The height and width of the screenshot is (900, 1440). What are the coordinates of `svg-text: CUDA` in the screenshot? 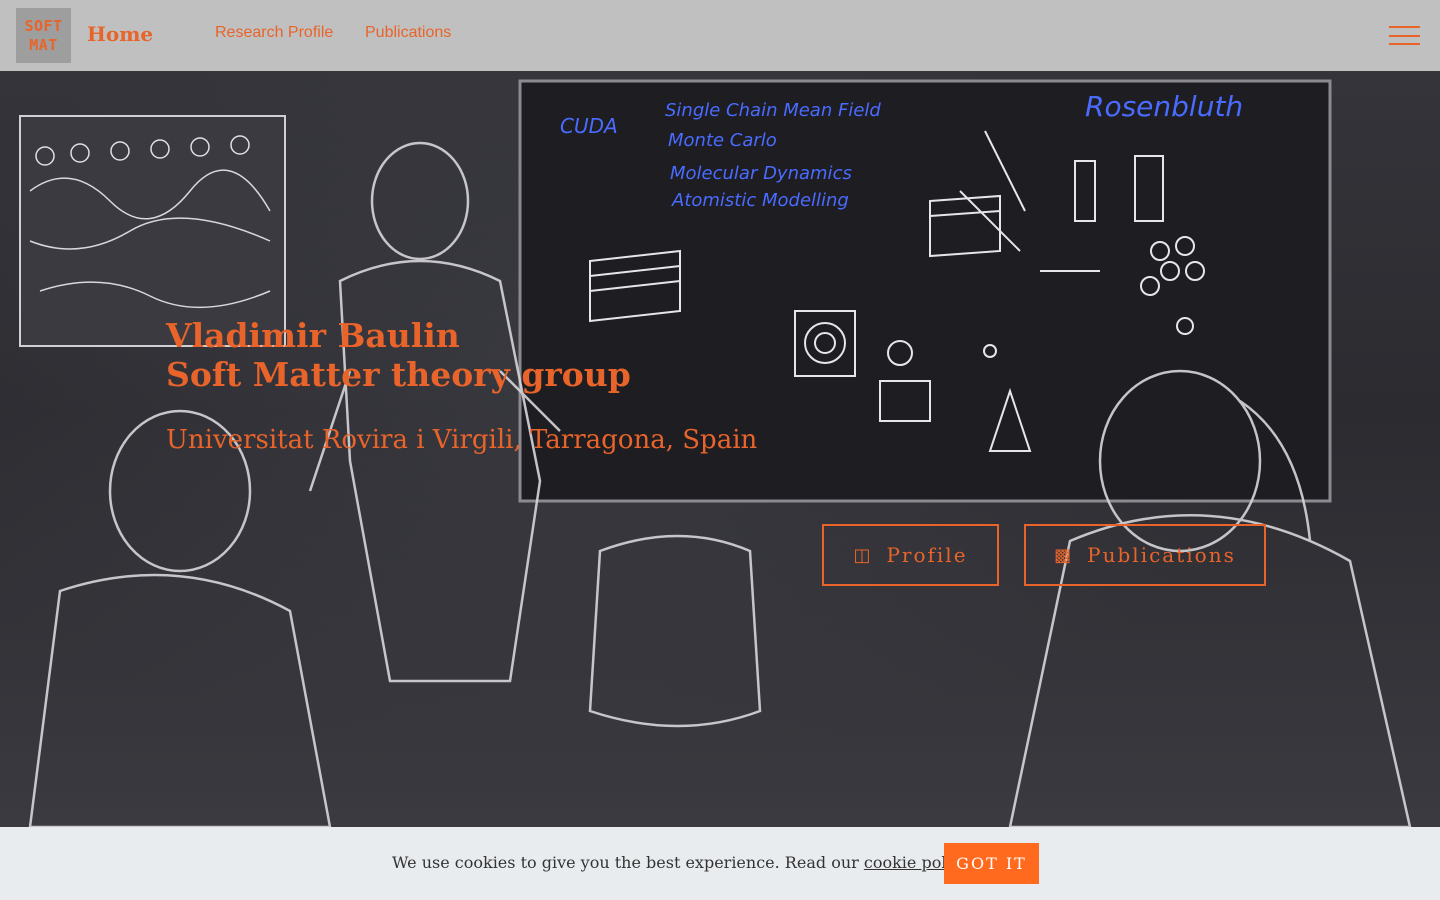 It's located at (589, 126).